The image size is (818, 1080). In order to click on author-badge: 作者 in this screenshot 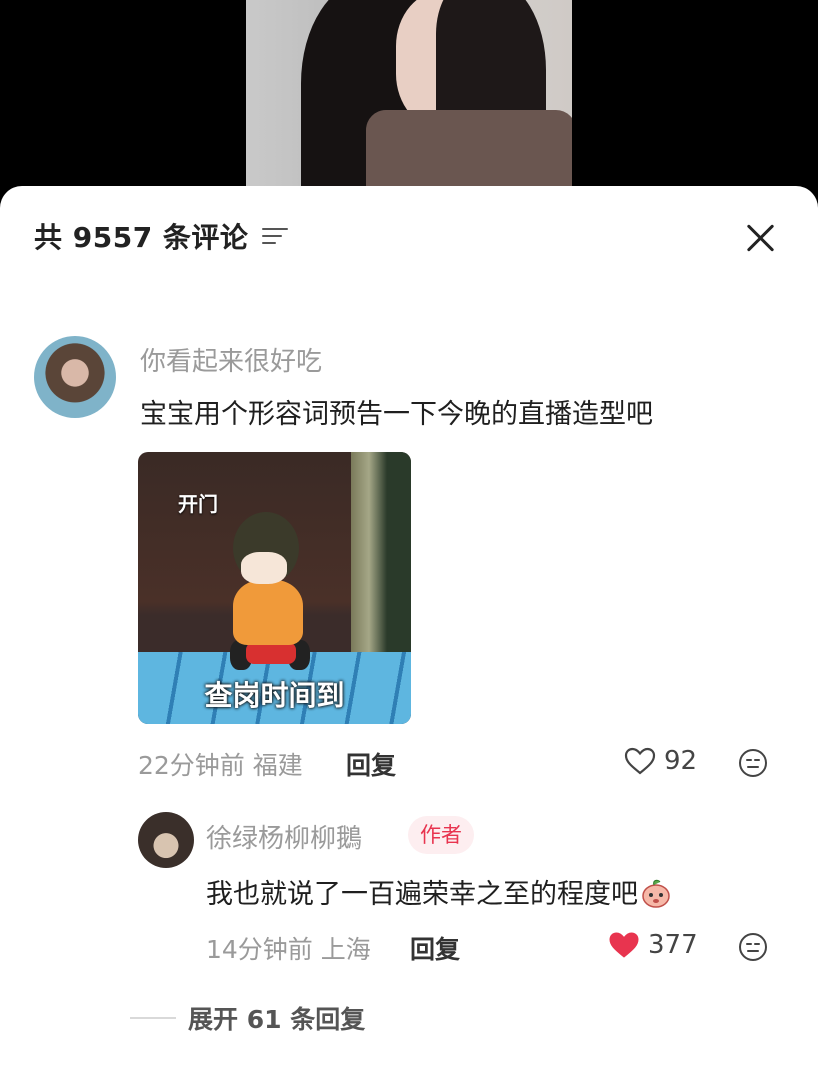, I will do `click(441, 835)`.